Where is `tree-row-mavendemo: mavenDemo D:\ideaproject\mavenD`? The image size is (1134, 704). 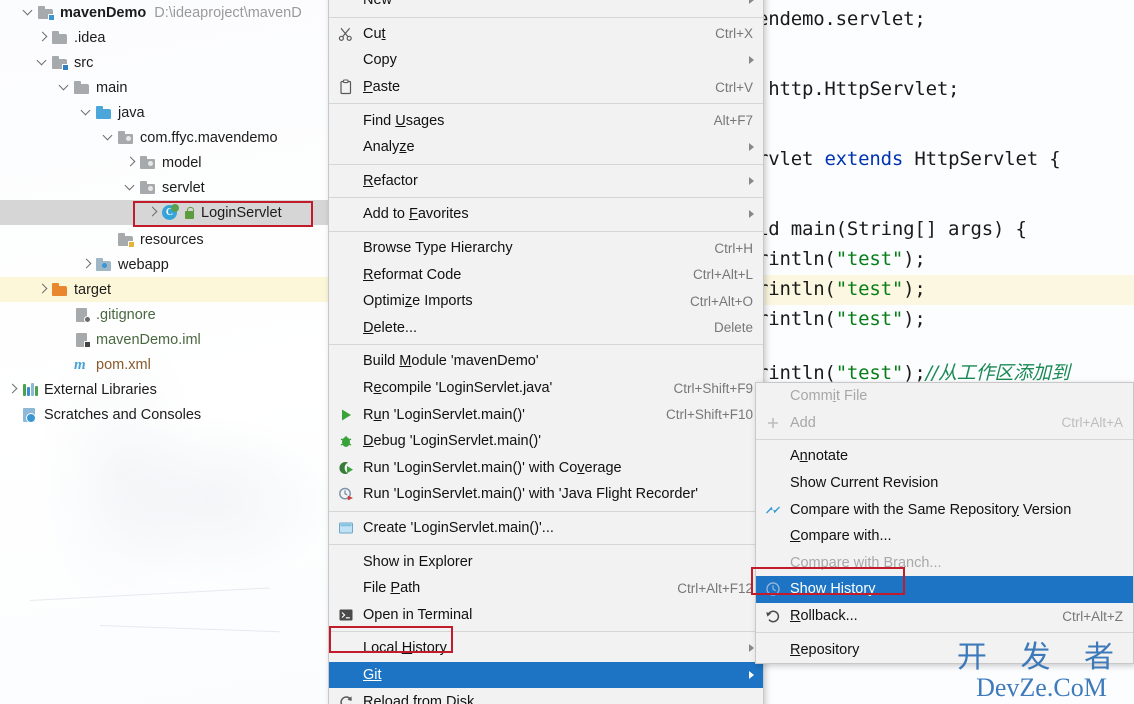 tree-row-mavendemo: mavenDemo D:\ideaproject\mavenD is located at coordinates (165, 12).